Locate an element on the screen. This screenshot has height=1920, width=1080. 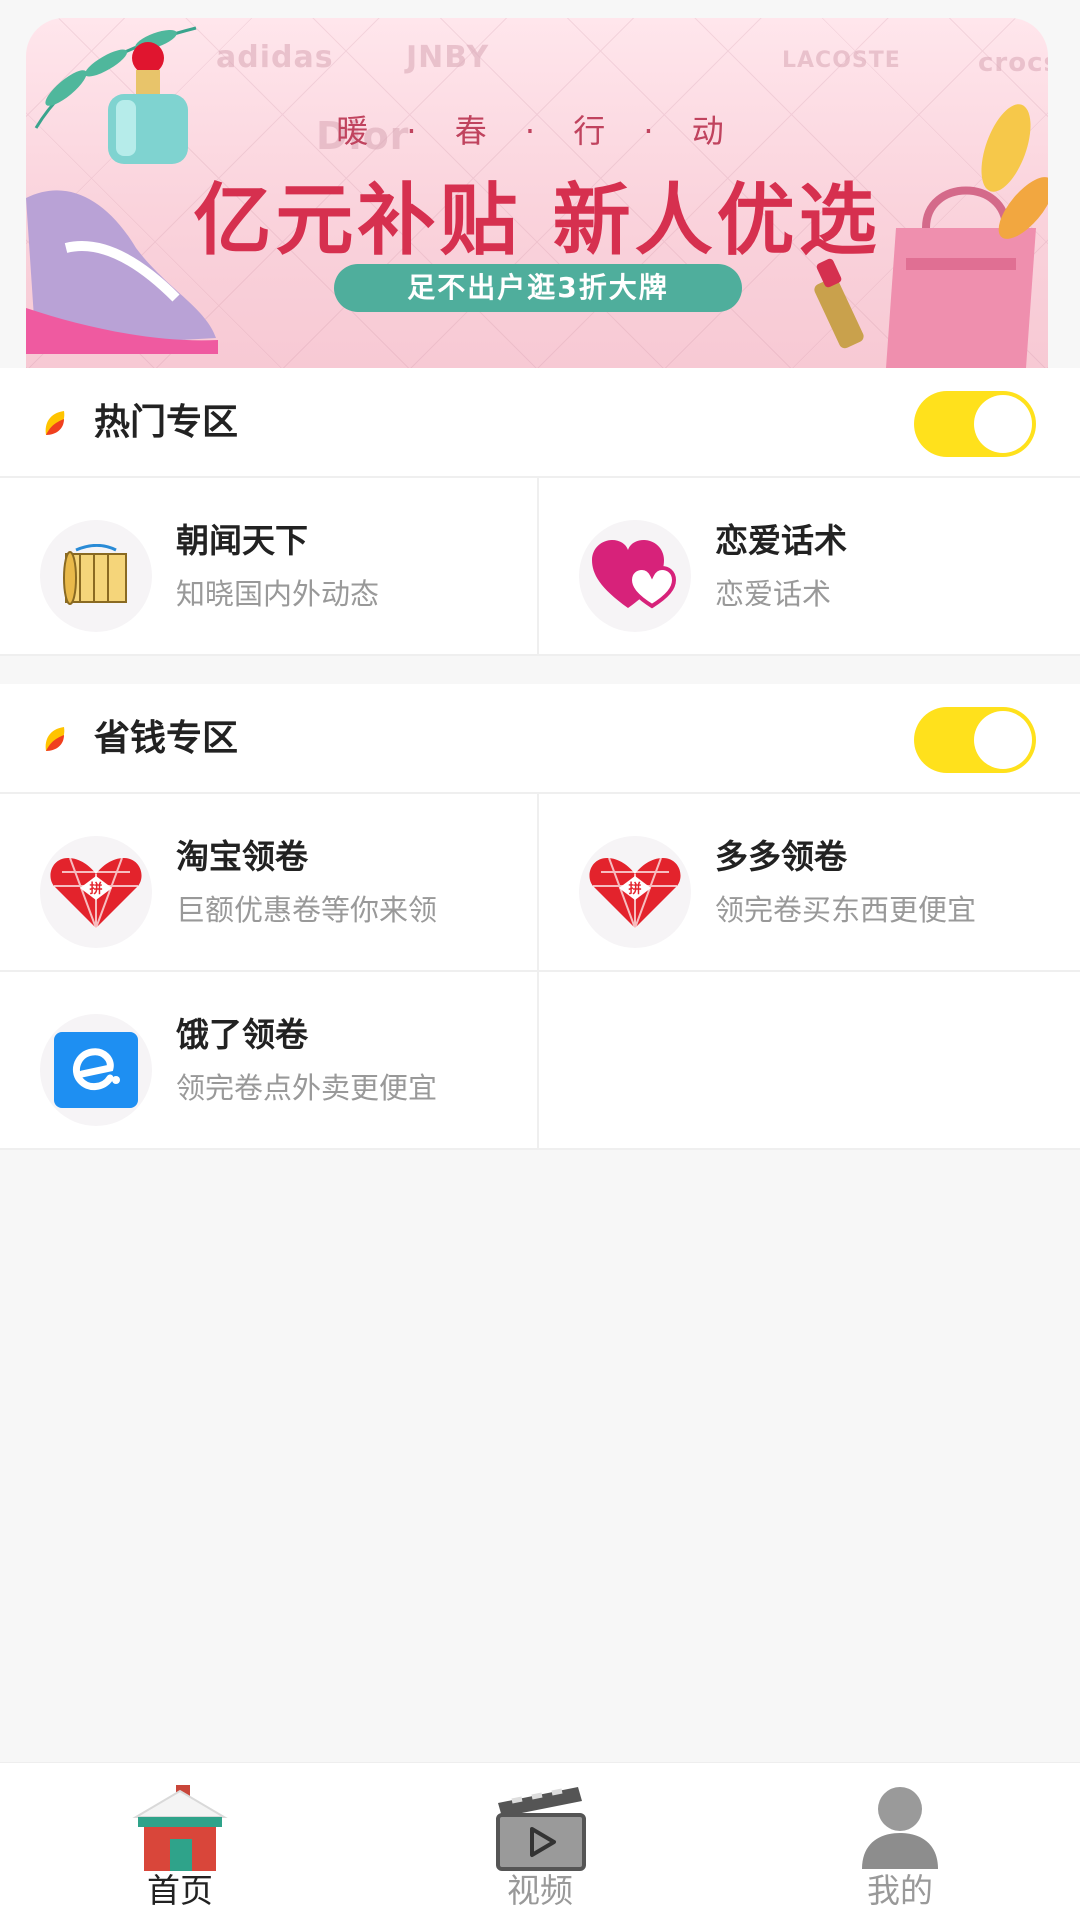
item-desc: 恋爱话术 is located at coordinates (773, 594).